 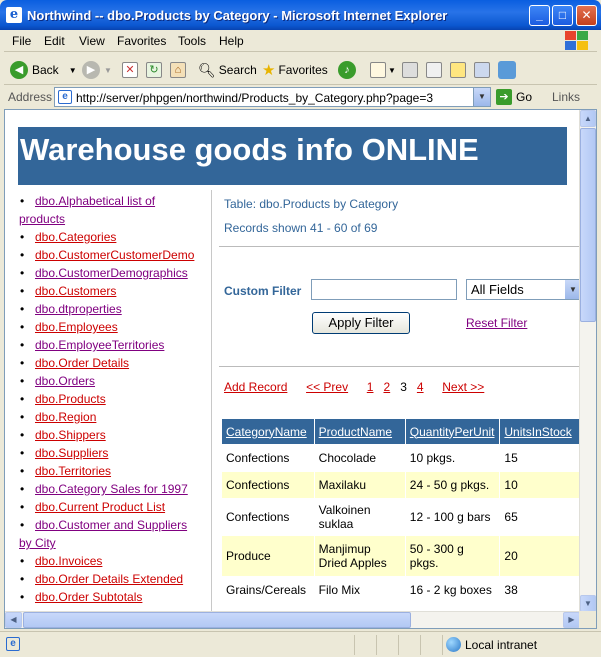 I want to click on note-icon, so click(x=458, y=70).